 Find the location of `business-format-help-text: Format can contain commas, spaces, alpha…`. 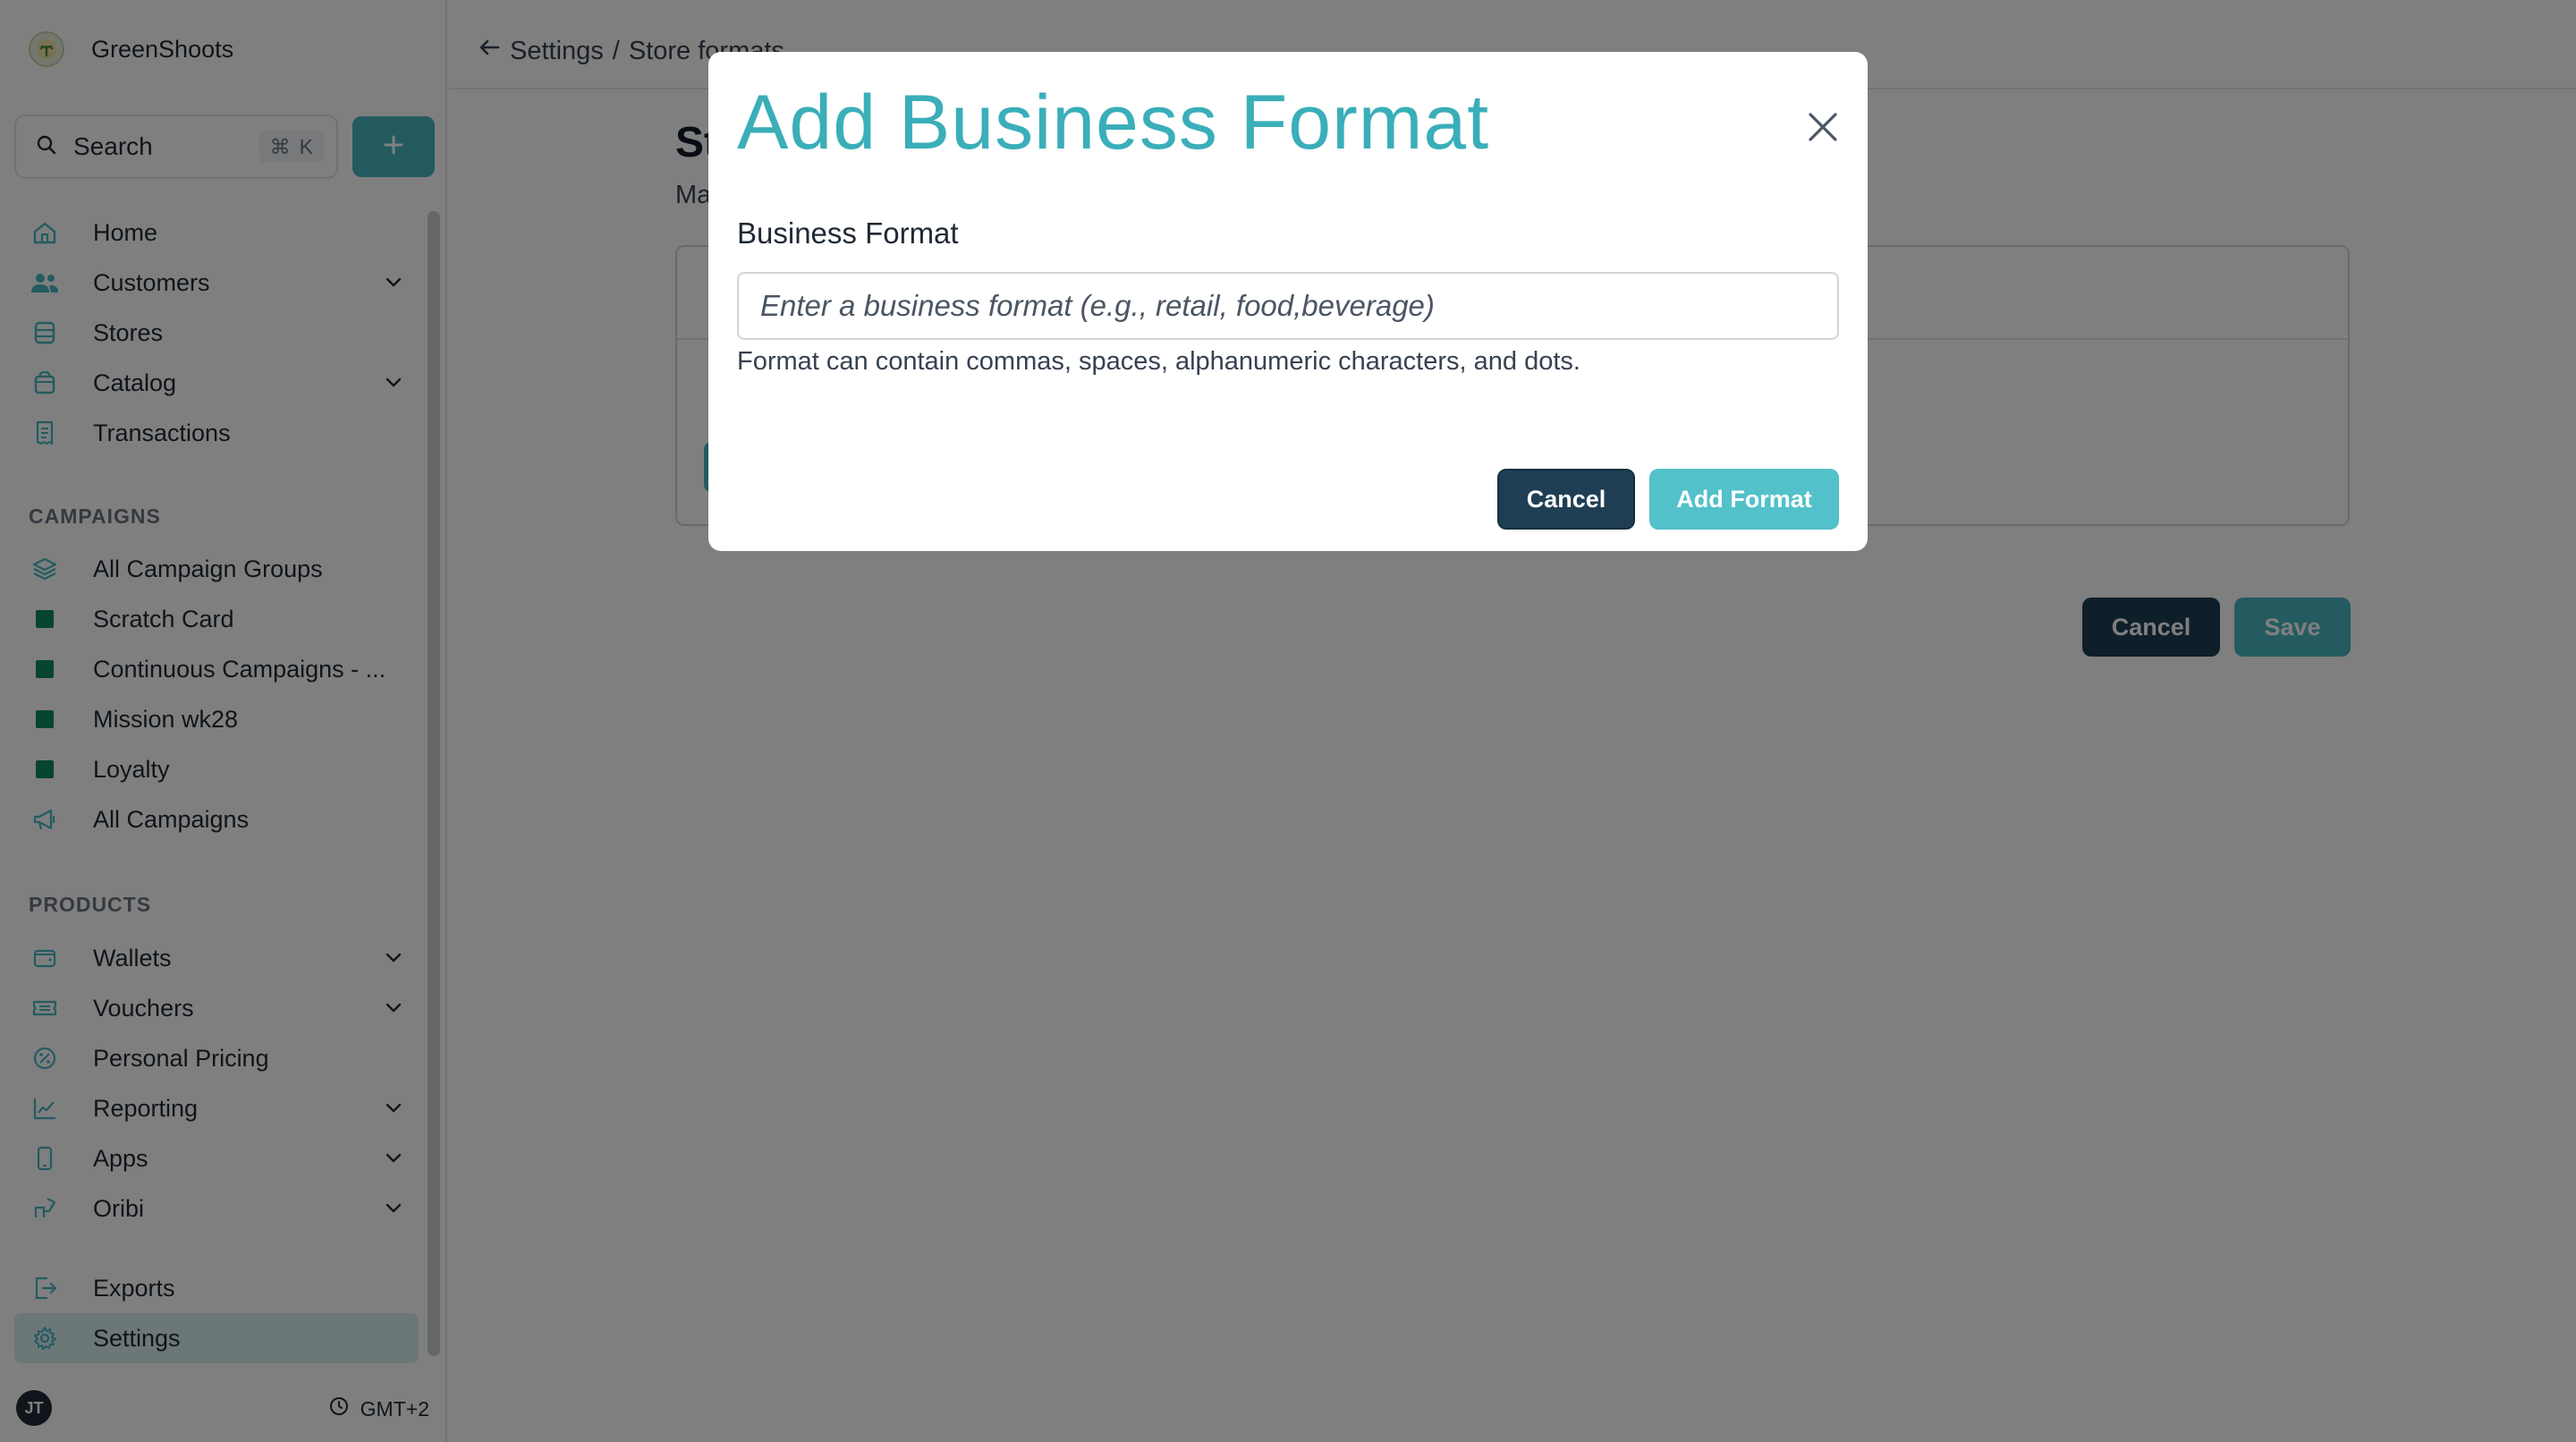

business-format-help-text: Format can contain commas, spaces, alpha… is located at coordinates (1158, 361).